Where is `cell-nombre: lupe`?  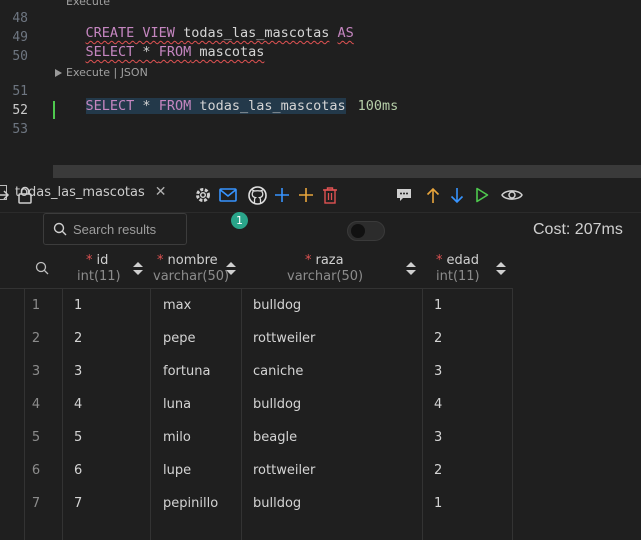 cell-nombre: lupe is located at coordinates (177, 470).